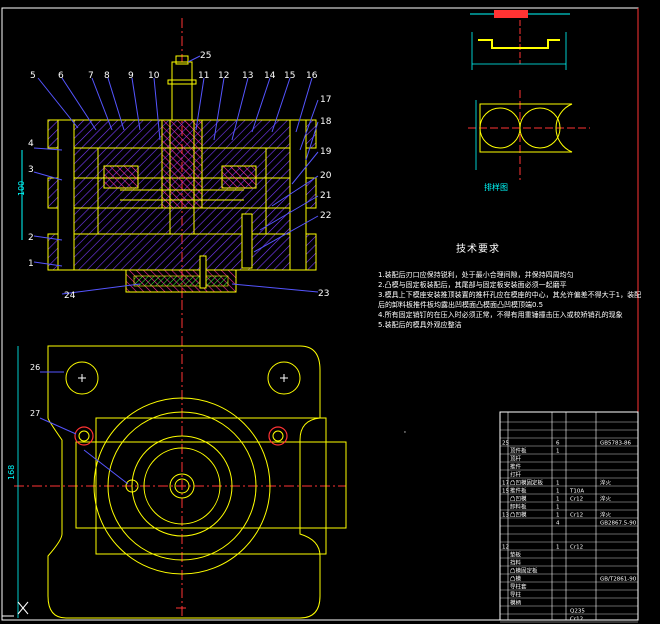 The width and height of the screenshot is (660, 624). What do you see at coordinates (289, 76) in the screenshot?
I see `label-top-11: 15` at bounding box center [289, 76].